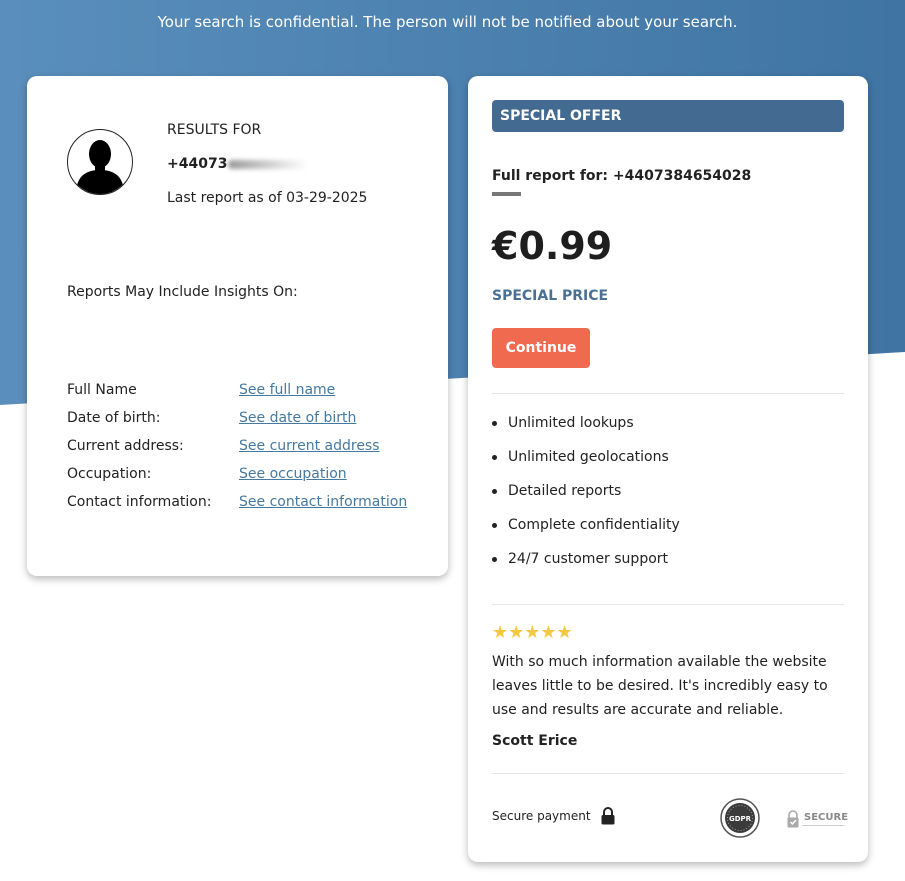 The width and height of the screenshot is (905, 881). Describe the element at coordinates (552, 246) in the screenshot. I see `price: €0.99` at that location.